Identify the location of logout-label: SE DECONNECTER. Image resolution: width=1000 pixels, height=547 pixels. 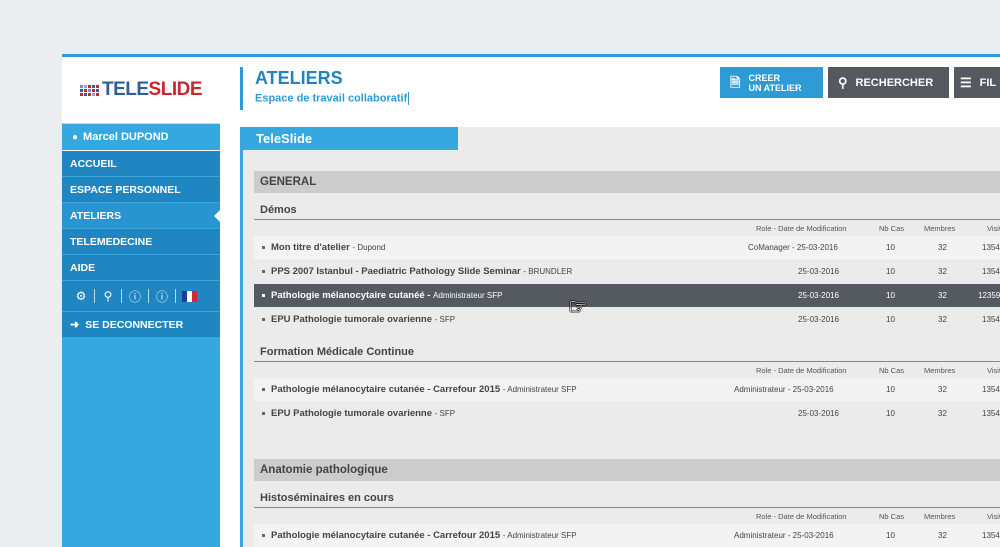
(134, 324).